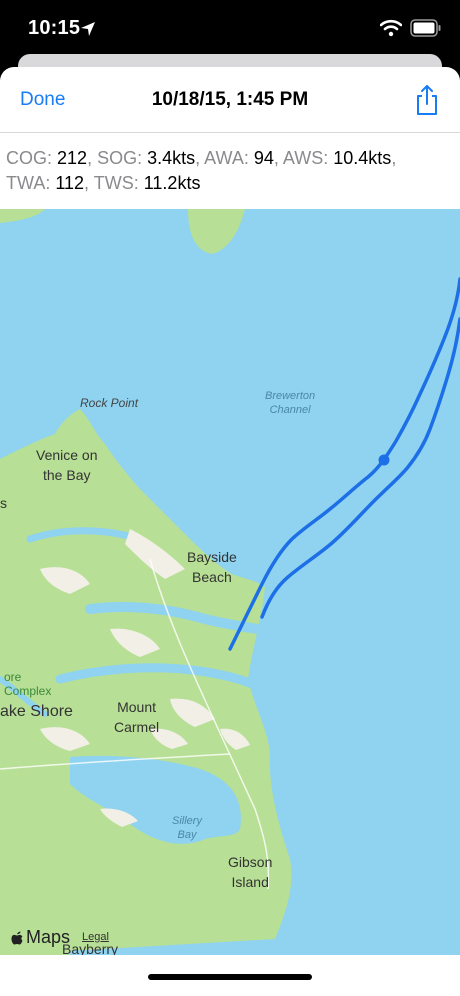 The image size is (460, 996). I want to click on gps-track-marker, so click(384, 460).